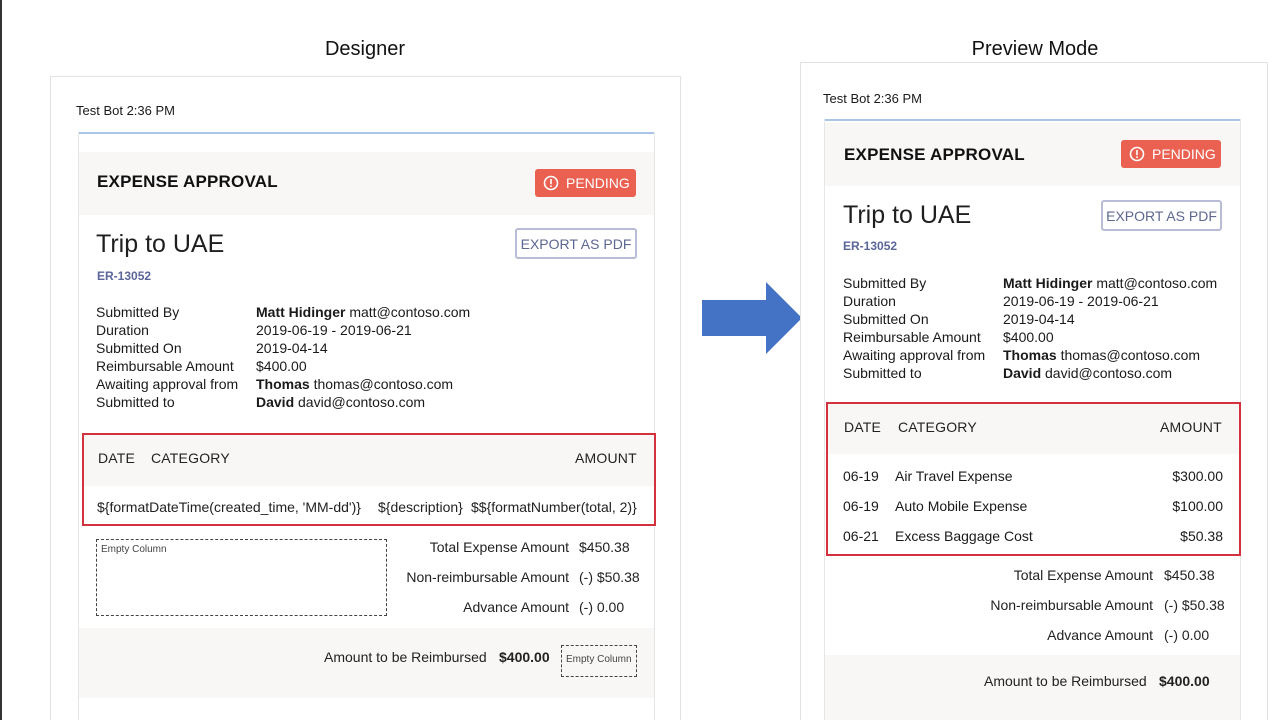 Image resolution: width=1282 pixels, height=720 pixels. I want to click on table-cell-date: 06-21, so click(861, 536).